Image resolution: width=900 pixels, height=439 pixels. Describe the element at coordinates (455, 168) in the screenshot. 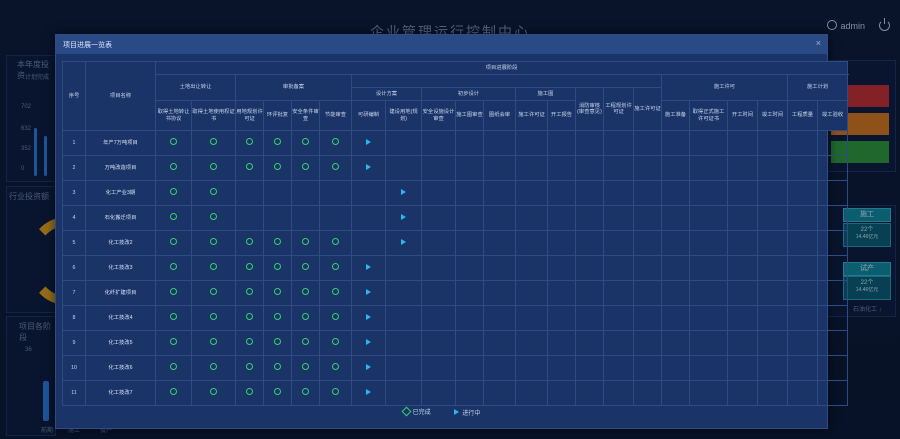

I see `table-row: 2 万吨改造项目` at that location.